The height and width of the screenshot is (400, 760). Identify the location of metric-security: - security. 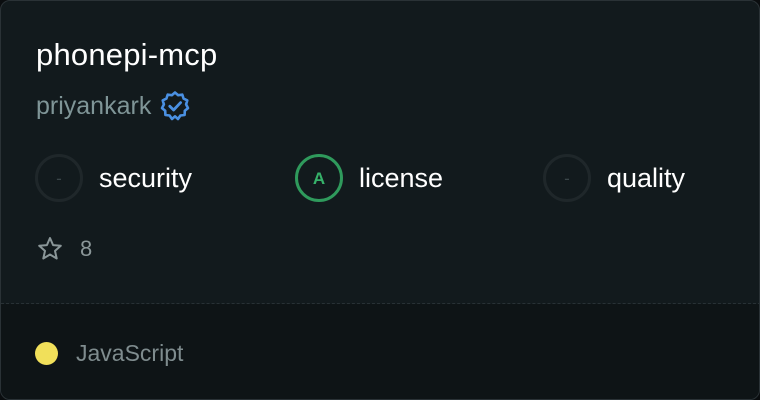
(113, 178).